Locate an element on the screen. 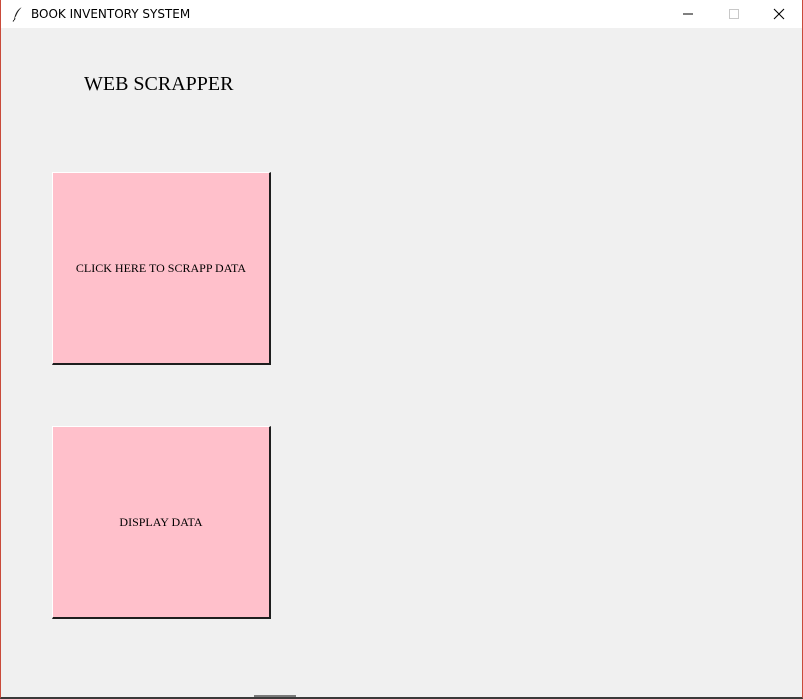  minimize-button is located at coordinates (688, 14).